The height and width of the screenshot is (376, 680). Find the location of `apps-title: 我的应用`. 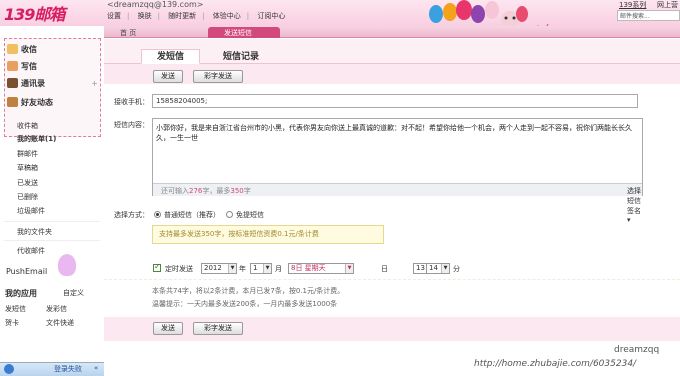

apps-title: 我的应用 is located at coordinates (21, 293).